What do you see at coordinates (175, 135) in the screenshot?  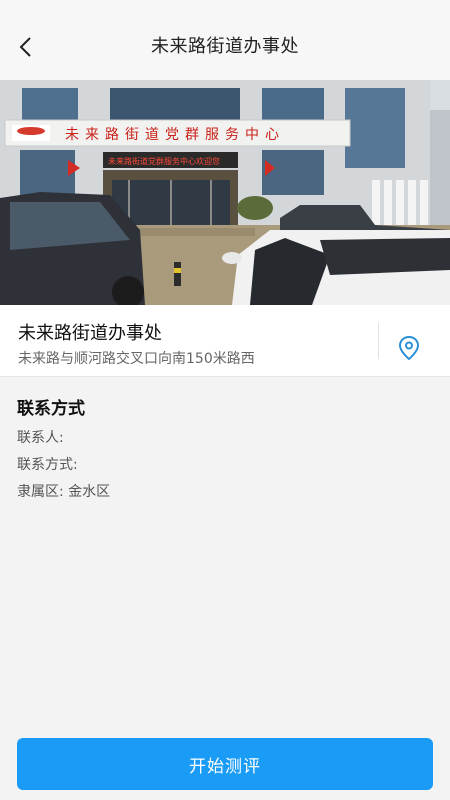 I see `banner-text: 未来路街道党群服务中心` at bounding box center [175, 135].